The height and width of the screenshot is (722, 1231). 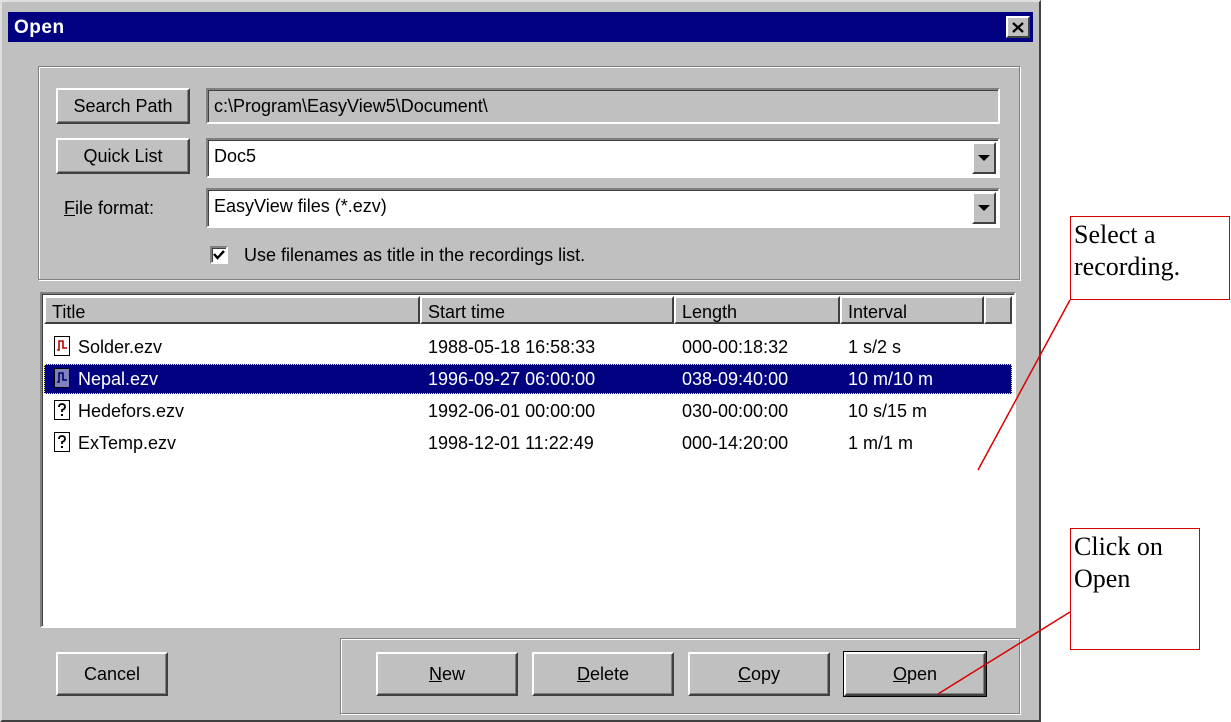 What do you see at coordinates (603, 158) in the screenshot?
I see `quick-list-dropdown: Doc5` at bounding box center [603, 158].